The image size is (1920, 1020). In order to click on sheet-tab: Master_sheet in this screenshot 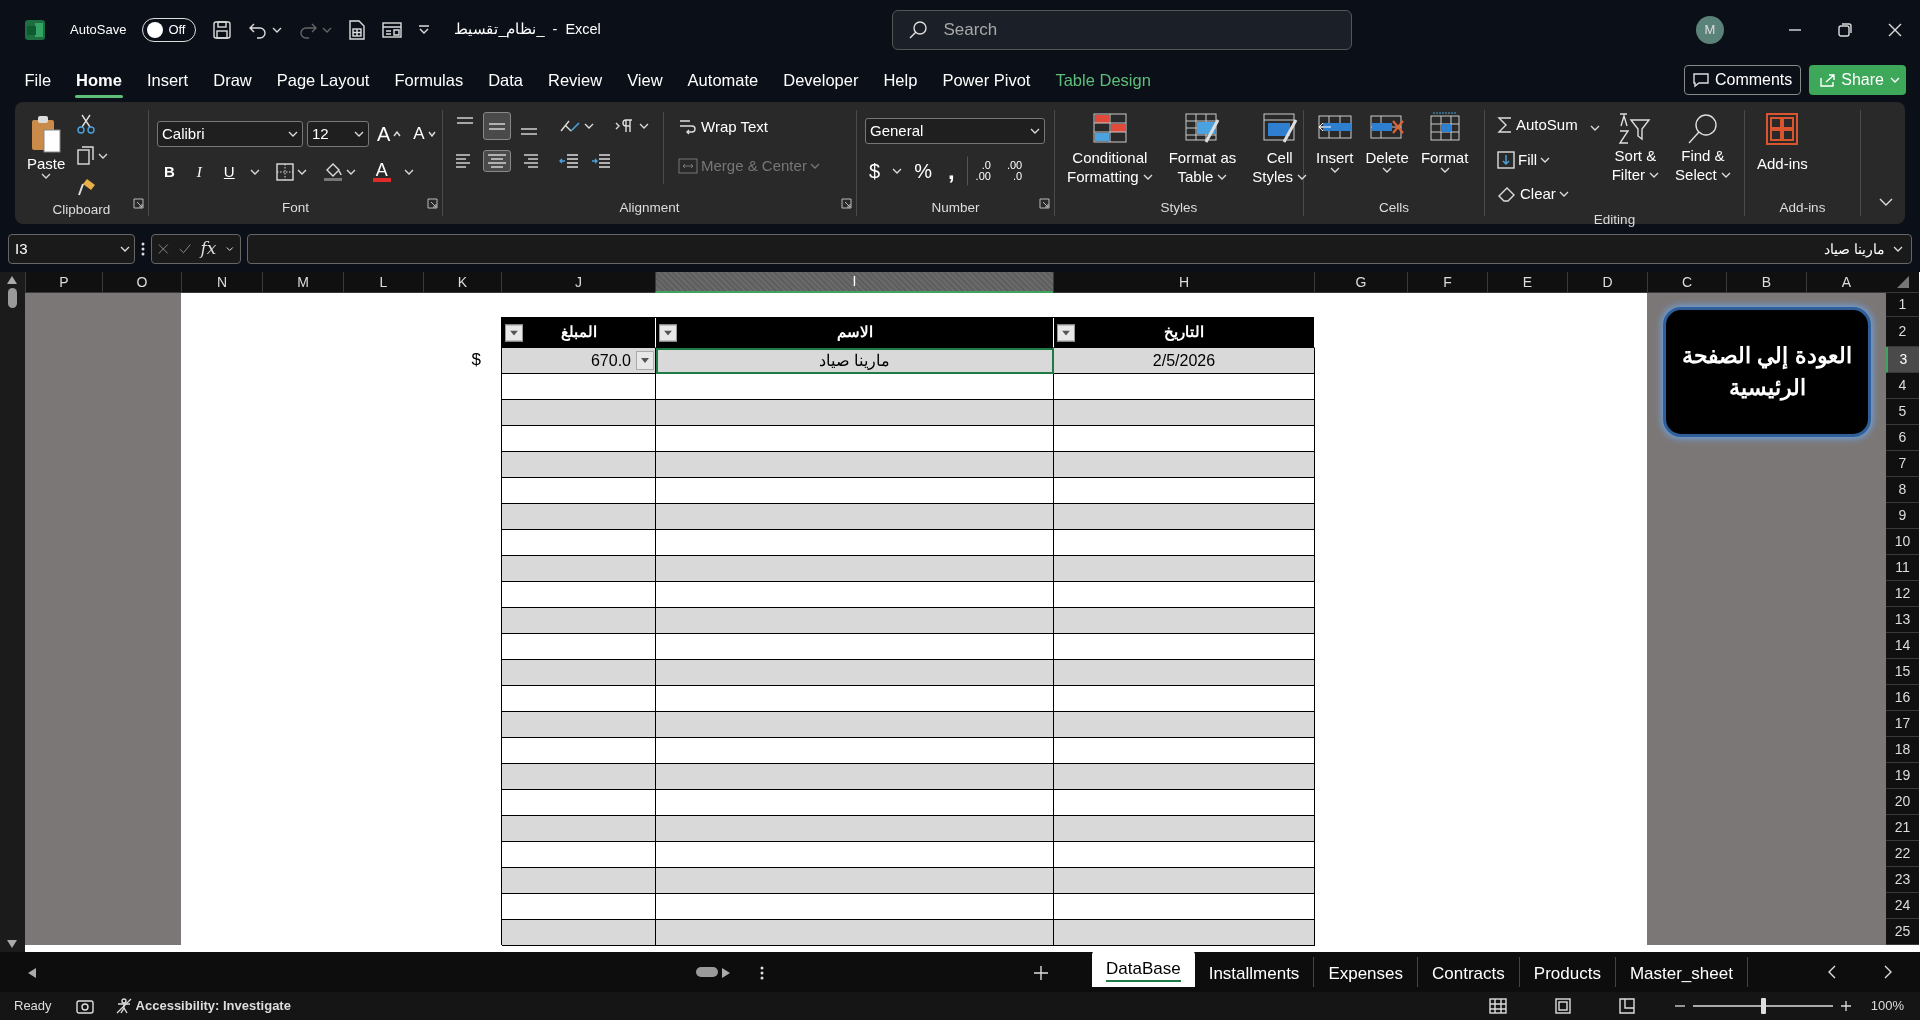, I will do `click(1681, 972)`.